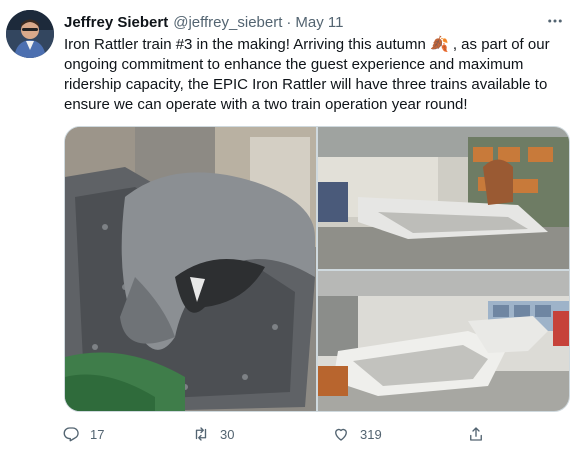 This screenshot has width=586, height=459. I want to click on reply-icon, so click(71, 434).